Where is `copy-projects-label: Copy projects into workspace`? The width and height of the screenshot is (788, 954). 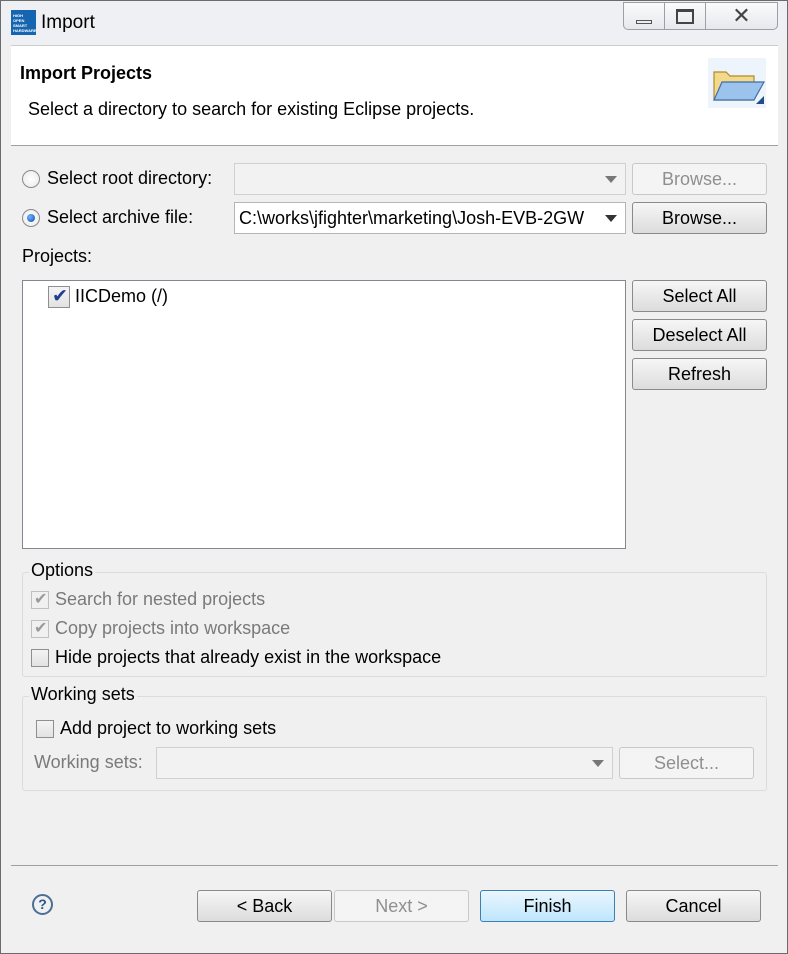
copy-projects-label: Copy projects into workspace is located at coordinates (173, 628).